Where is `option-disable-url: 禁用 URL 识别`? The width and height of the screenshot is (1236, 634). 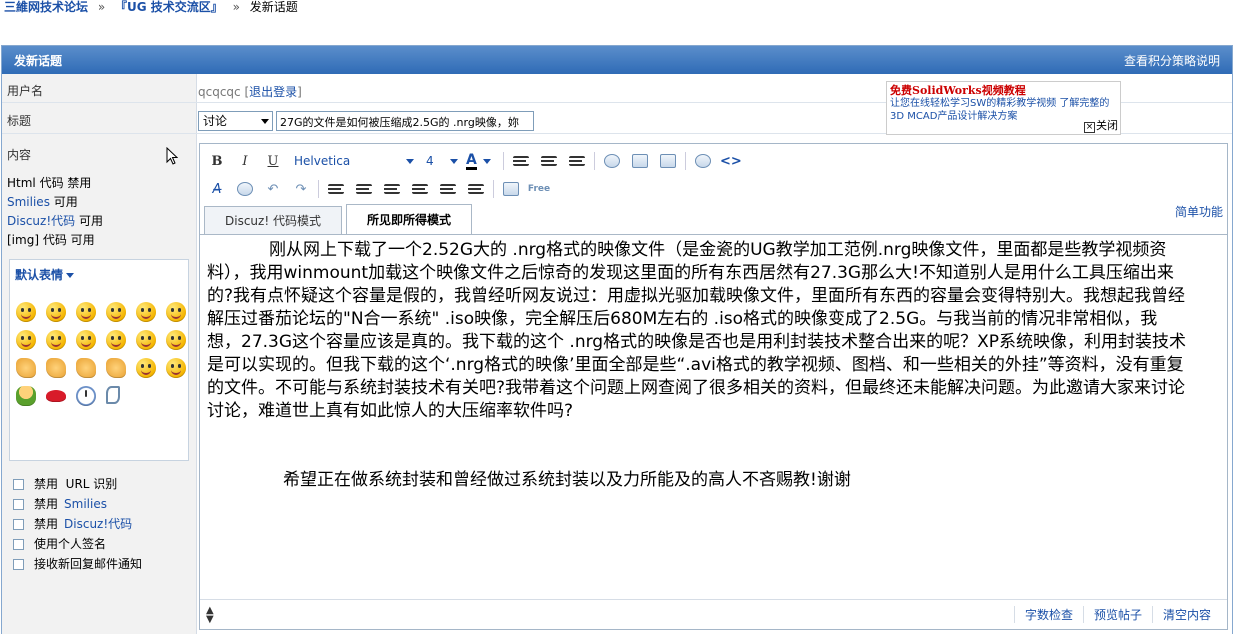
option-disable-url: 禁用 URL 识别 is located at coordinates (77, 484).